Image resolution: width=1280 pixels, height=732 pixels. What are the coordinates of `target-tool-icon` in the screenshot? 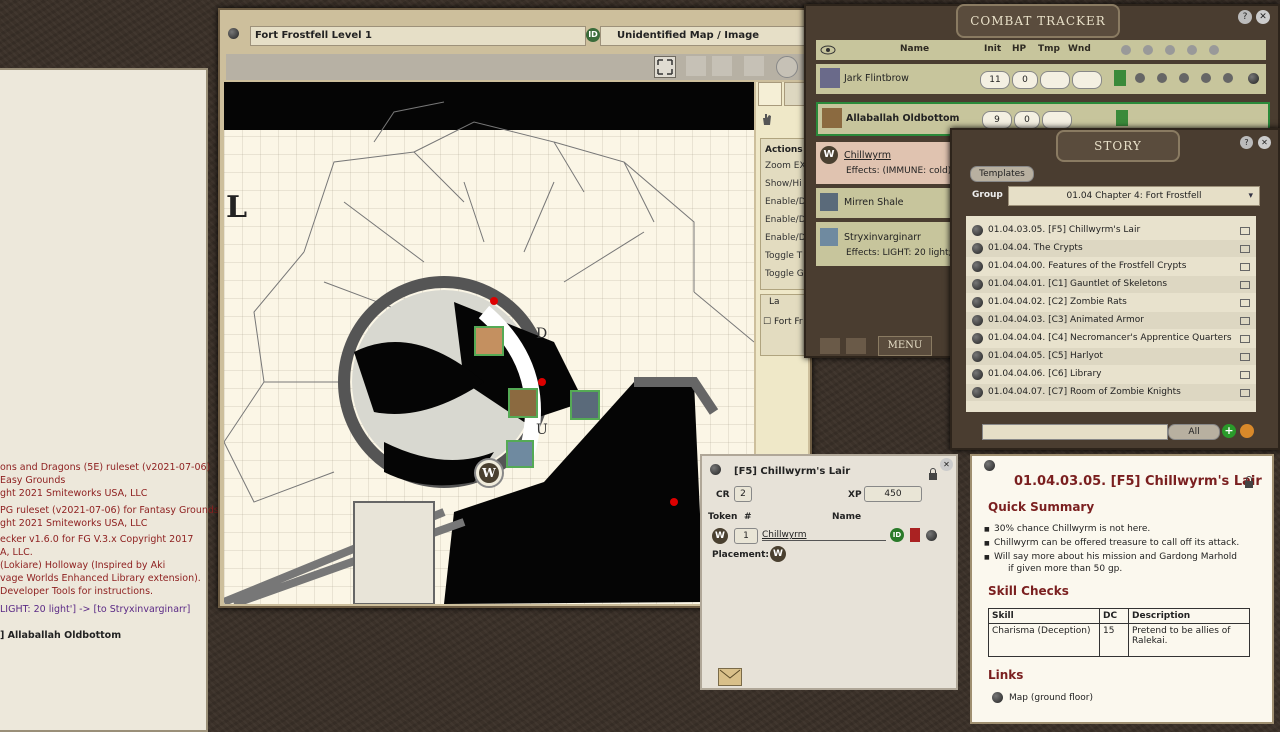 It's located at (787, 67).